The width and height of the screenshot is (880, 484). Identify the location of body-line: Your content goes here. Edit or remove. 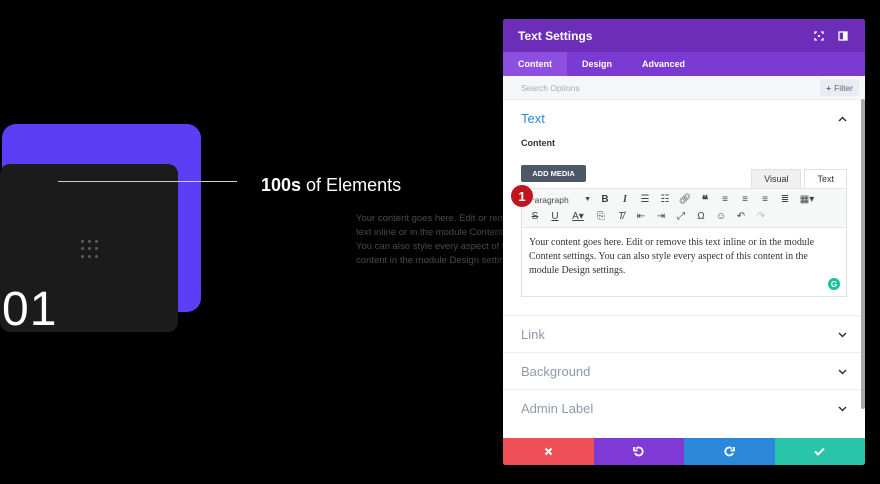
(431, 218).